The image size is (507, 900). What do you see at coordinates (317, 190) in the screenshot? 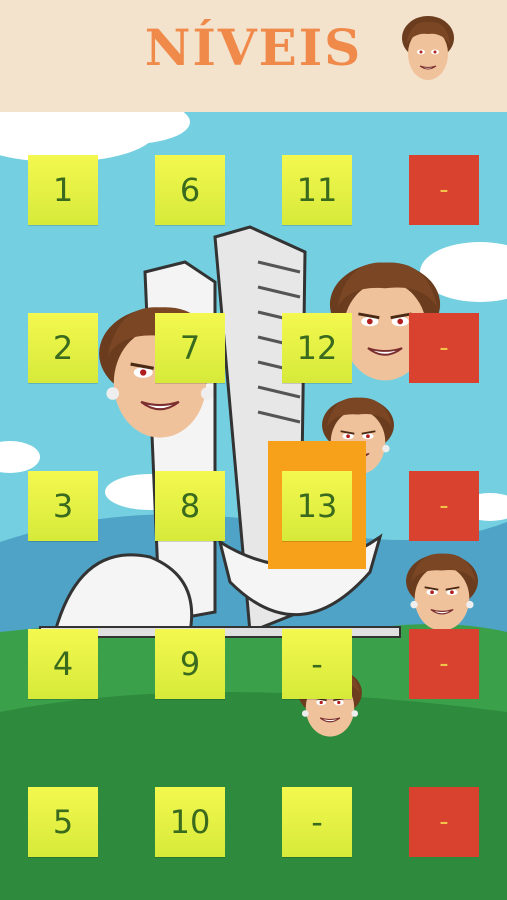
I see `level-tile: 11` at bounding box center [317, 190].